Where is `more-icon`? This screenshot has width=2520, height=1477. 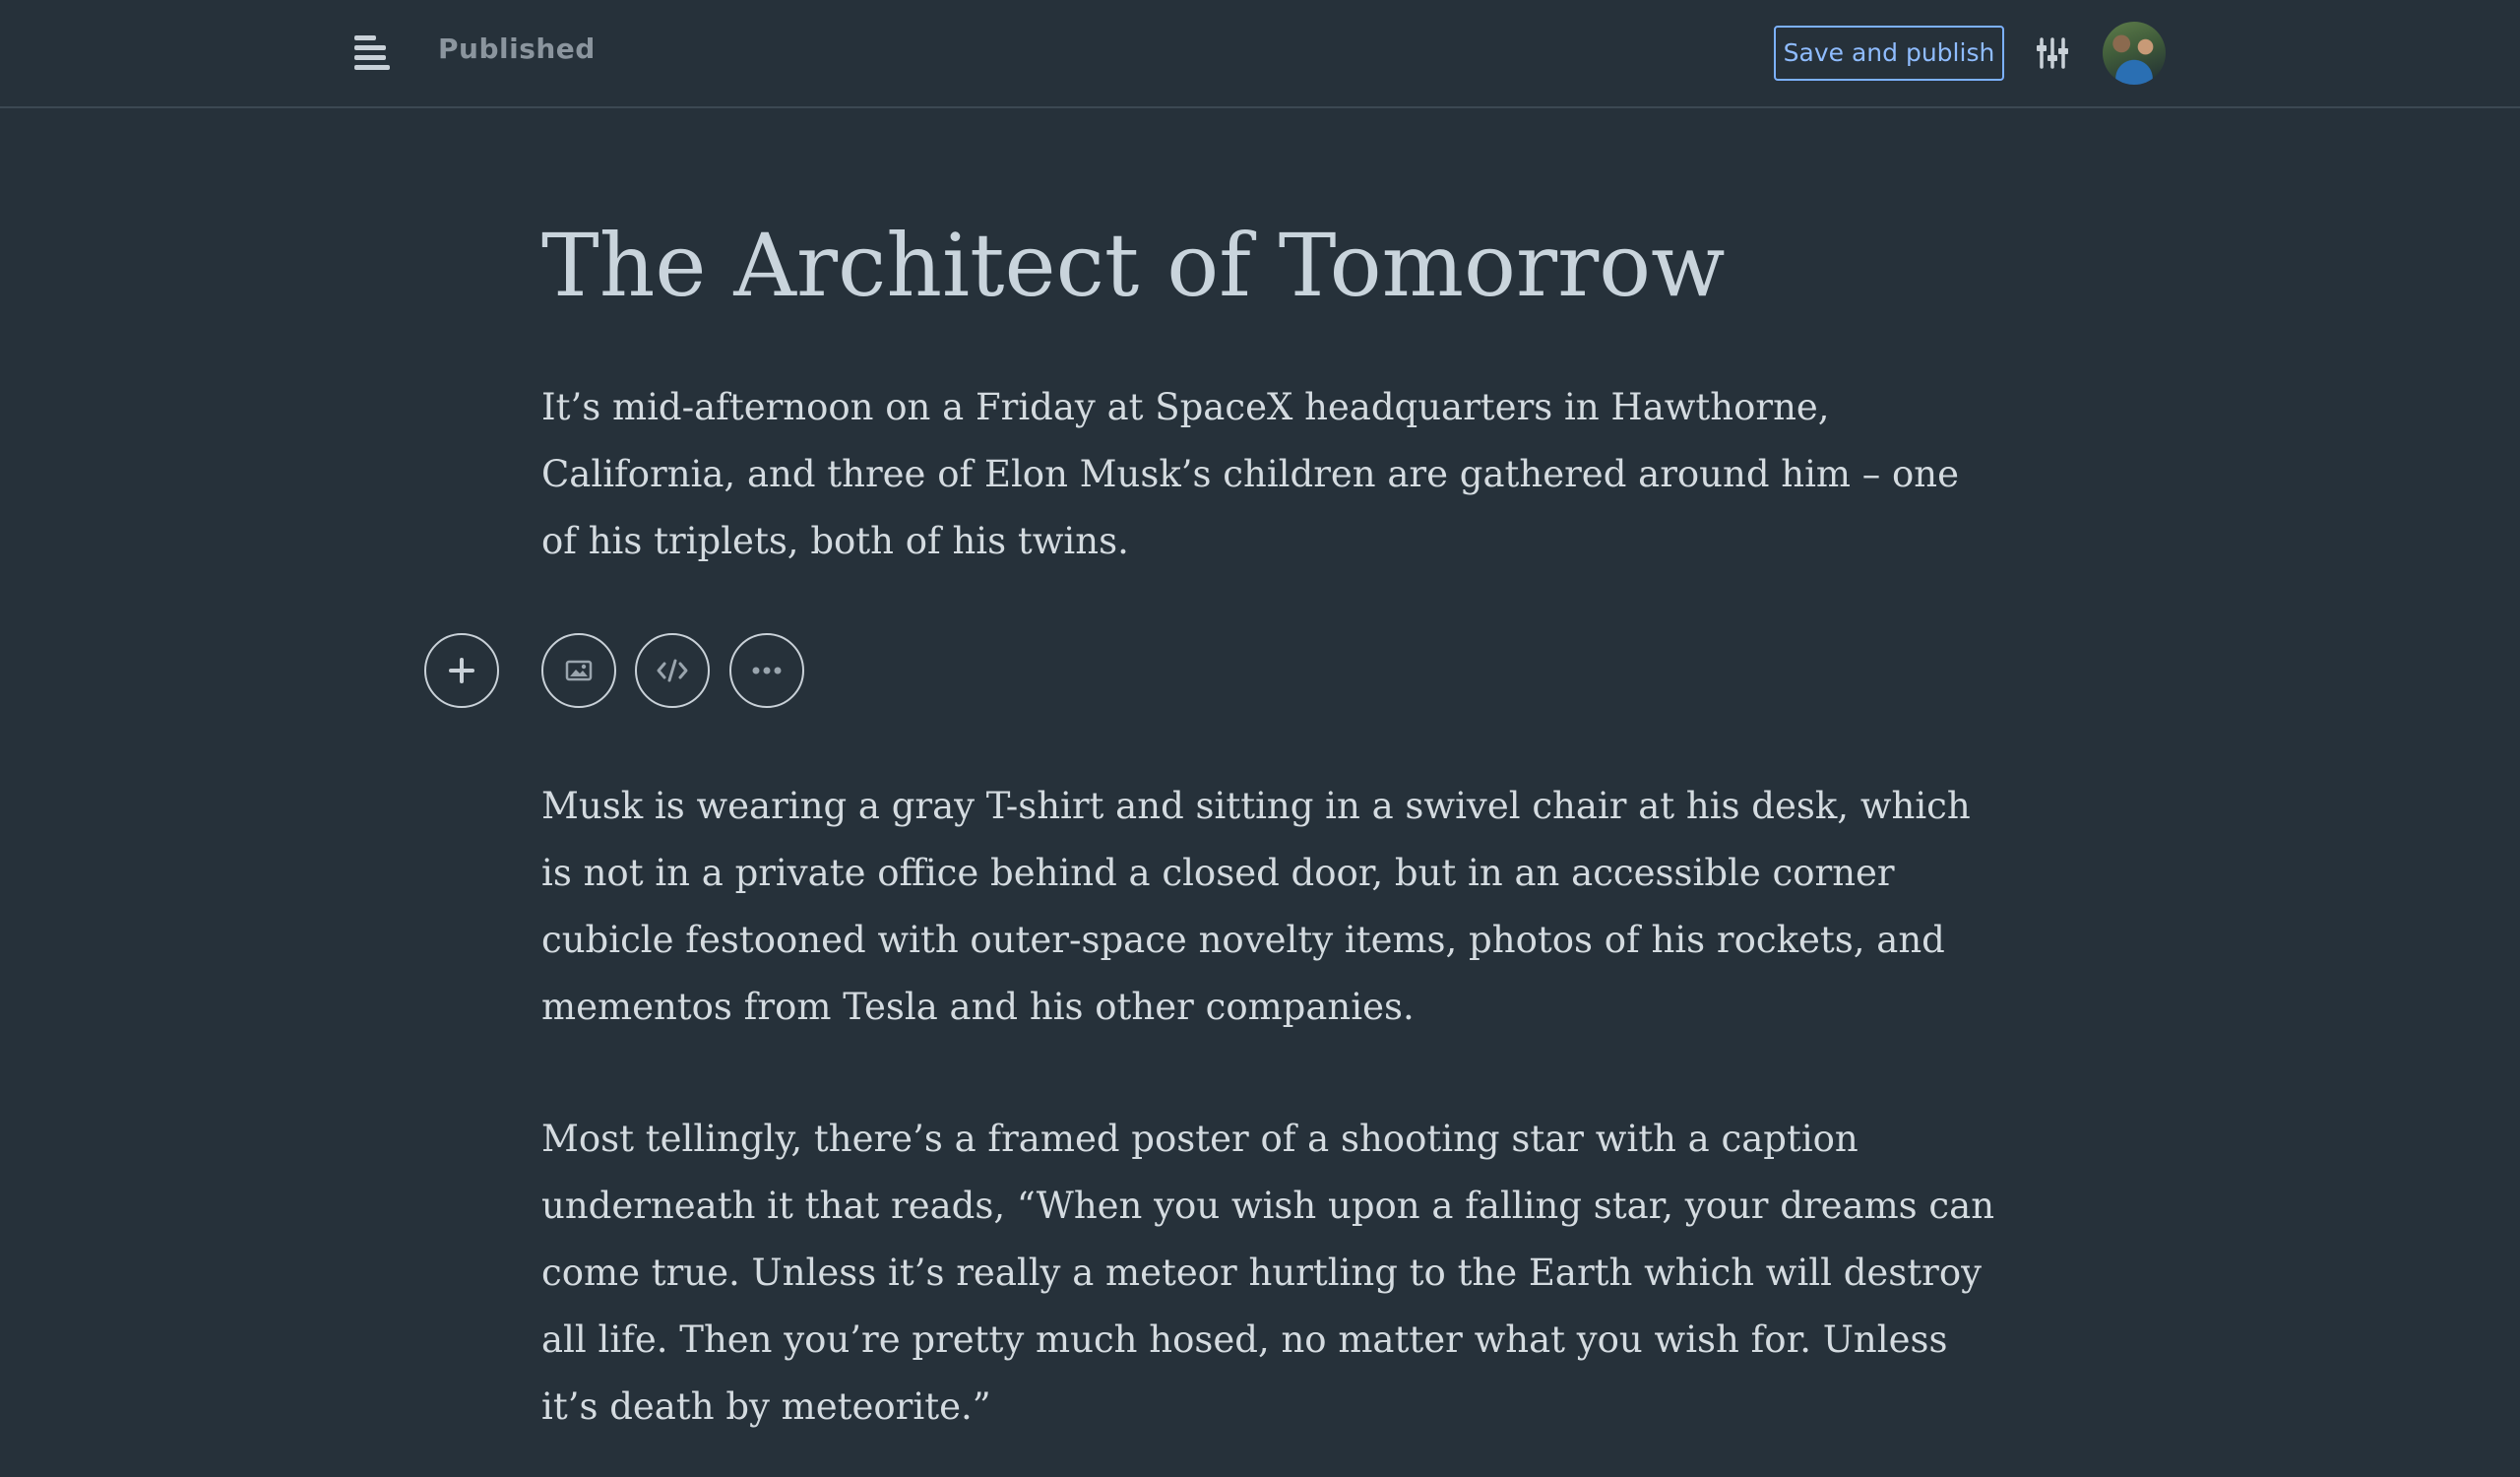 more-icon is located at coordinates (767, 671).